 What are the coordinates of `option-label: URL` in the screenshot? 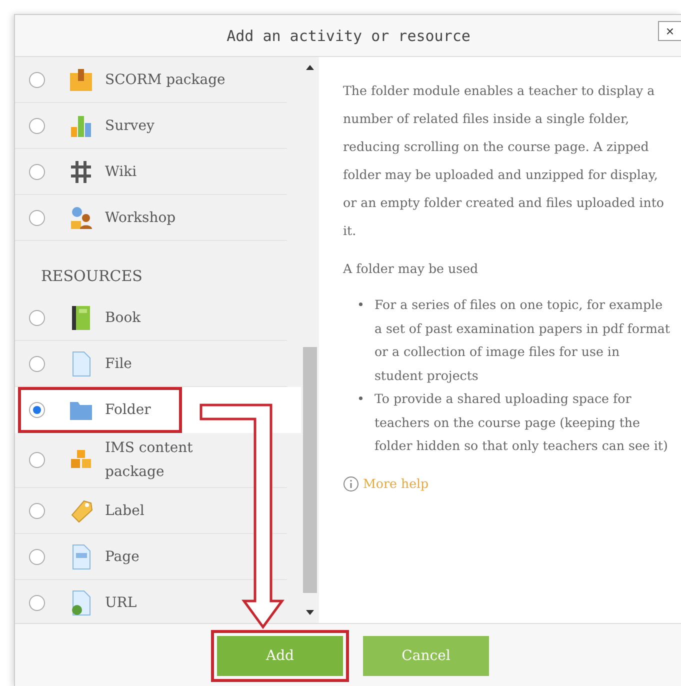 It's located at (121, 603).